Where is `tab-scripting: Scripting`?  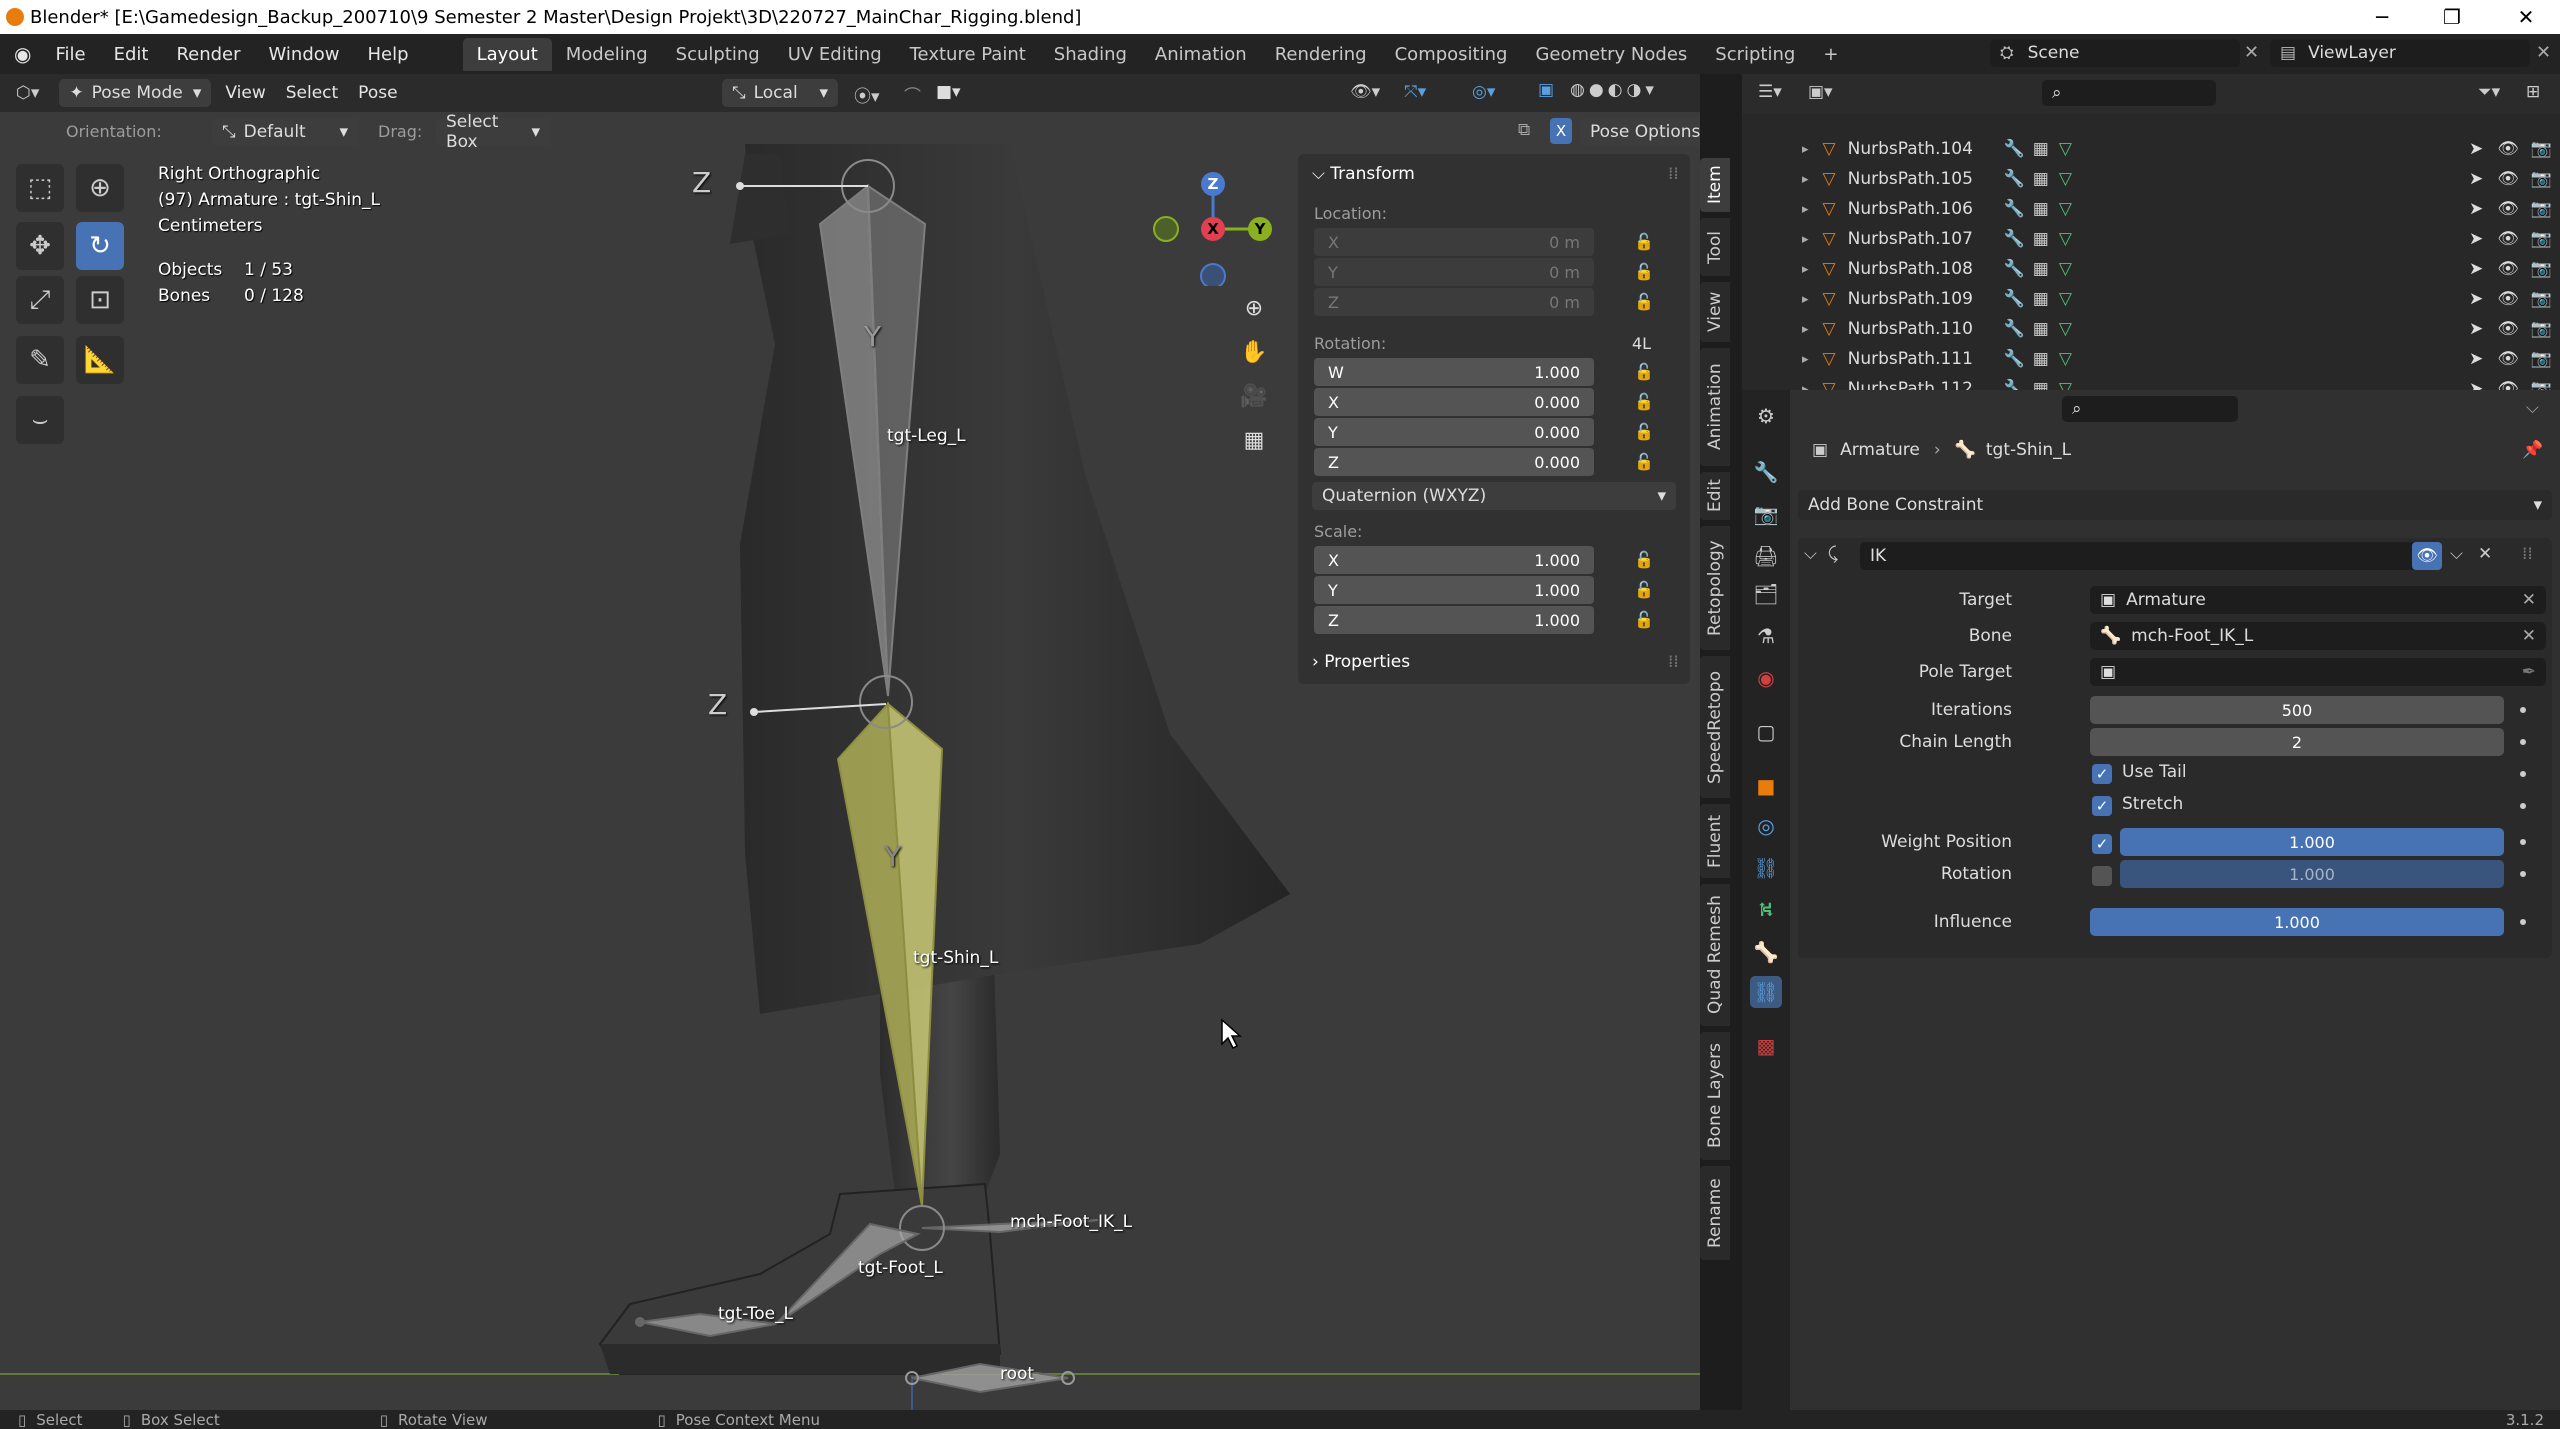
tab-scripting: Scripting is located at coordinates (1755, 54).